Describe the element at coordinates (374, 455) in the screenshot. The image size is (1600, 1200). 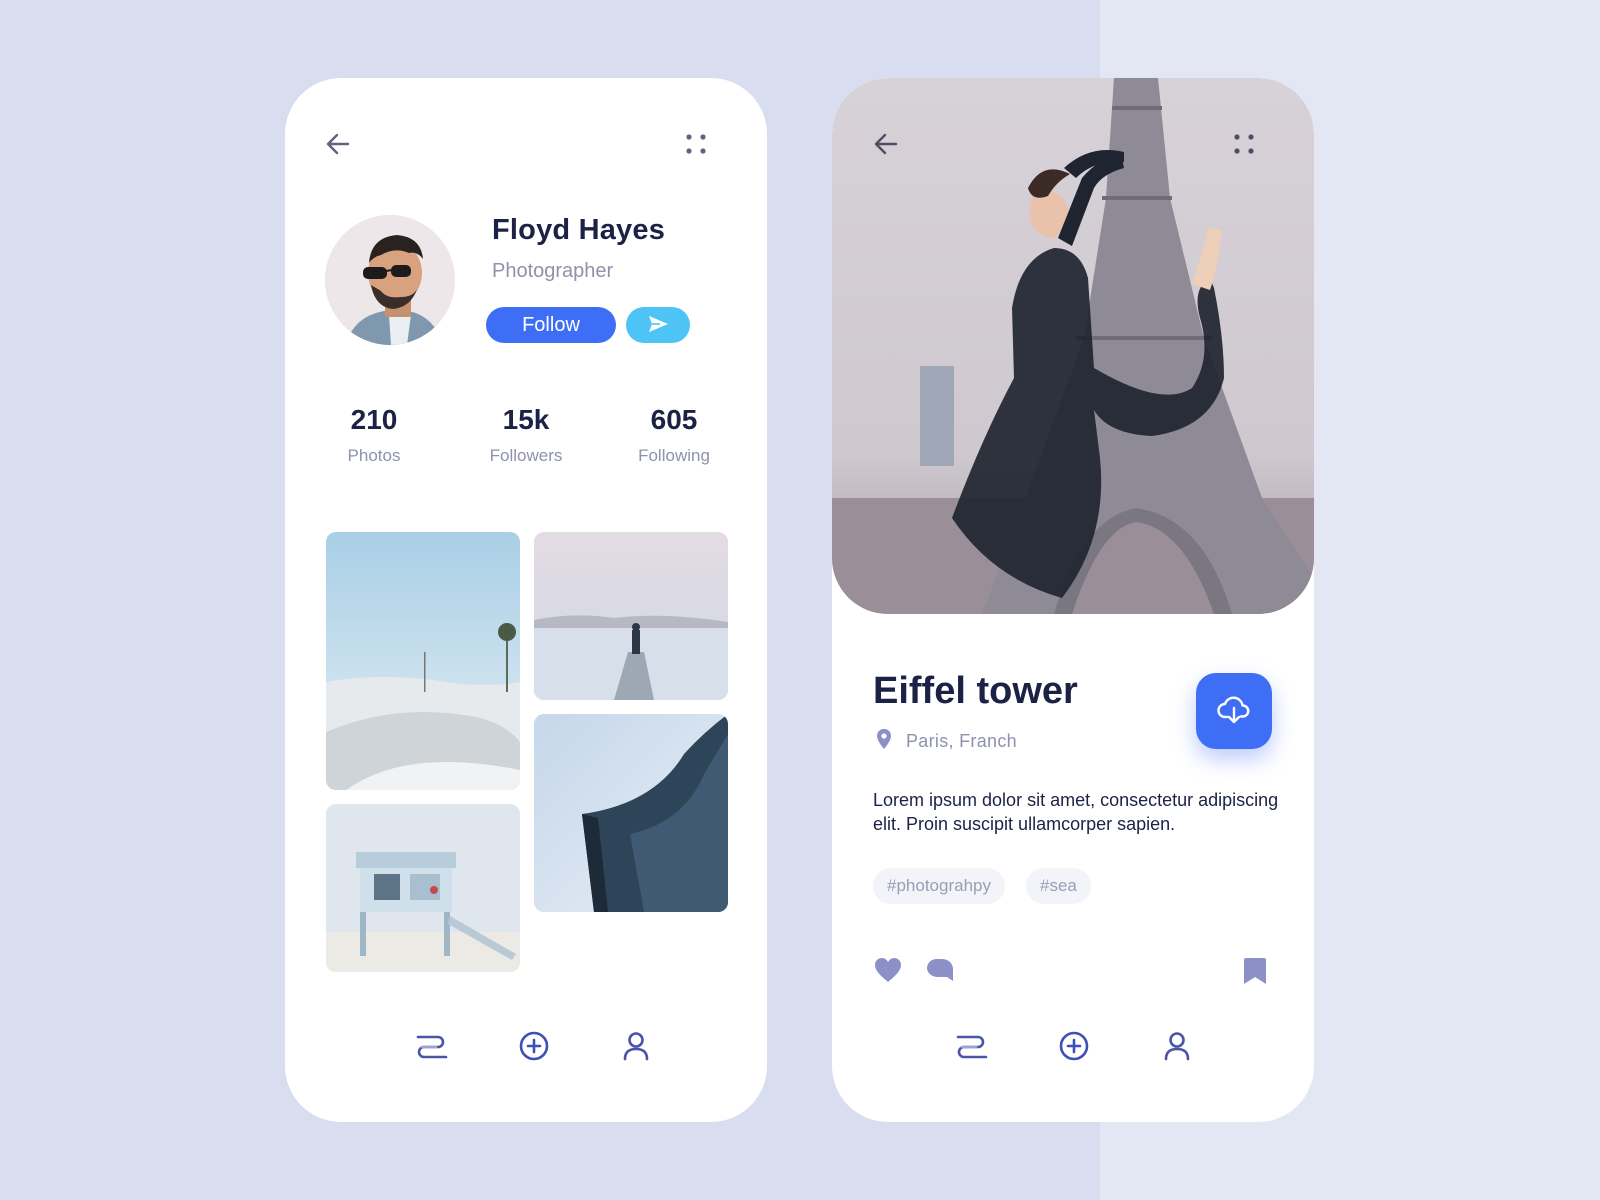
I see `stat-label: Photos` at that location.